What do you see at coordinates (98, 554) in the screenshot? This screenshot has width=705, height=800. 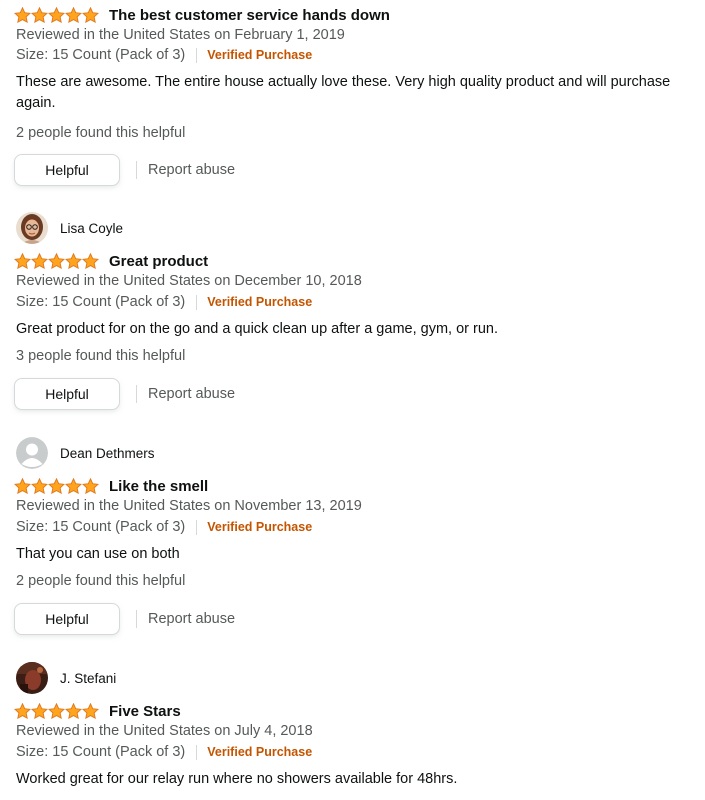 I see `review-body: That you can use on both` at bounding box center [98, 554].